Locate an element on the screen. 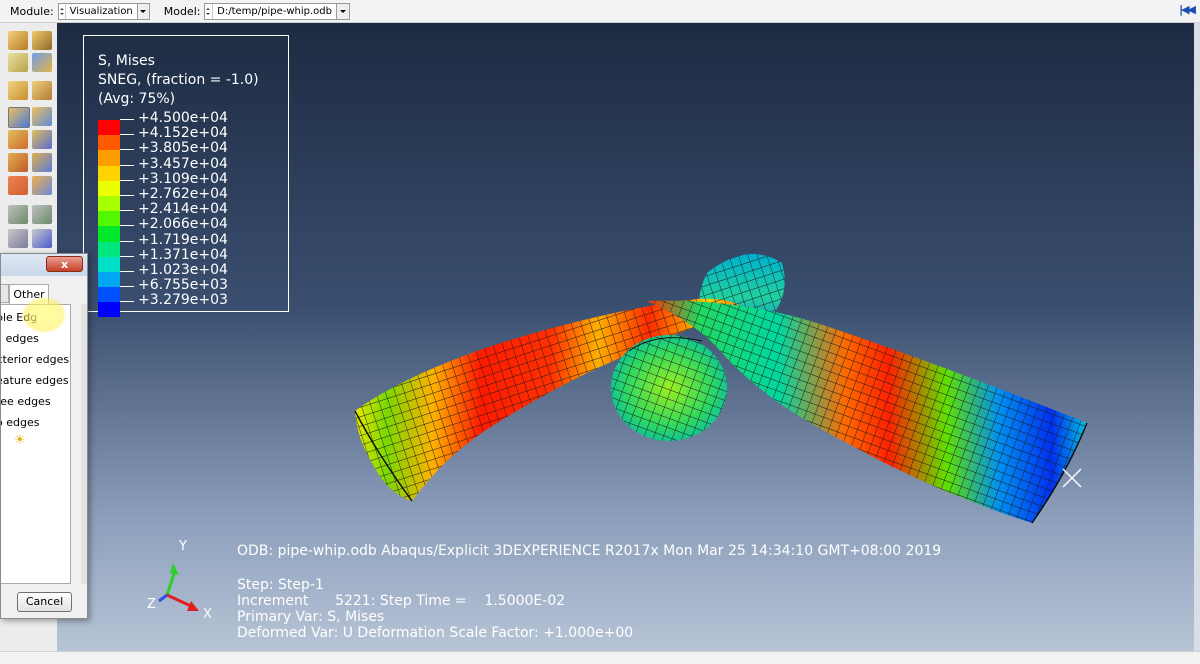 This screenshot has height=664, width=1200. lightbulb-icon: ☀ is located at coordinates (20, 440).